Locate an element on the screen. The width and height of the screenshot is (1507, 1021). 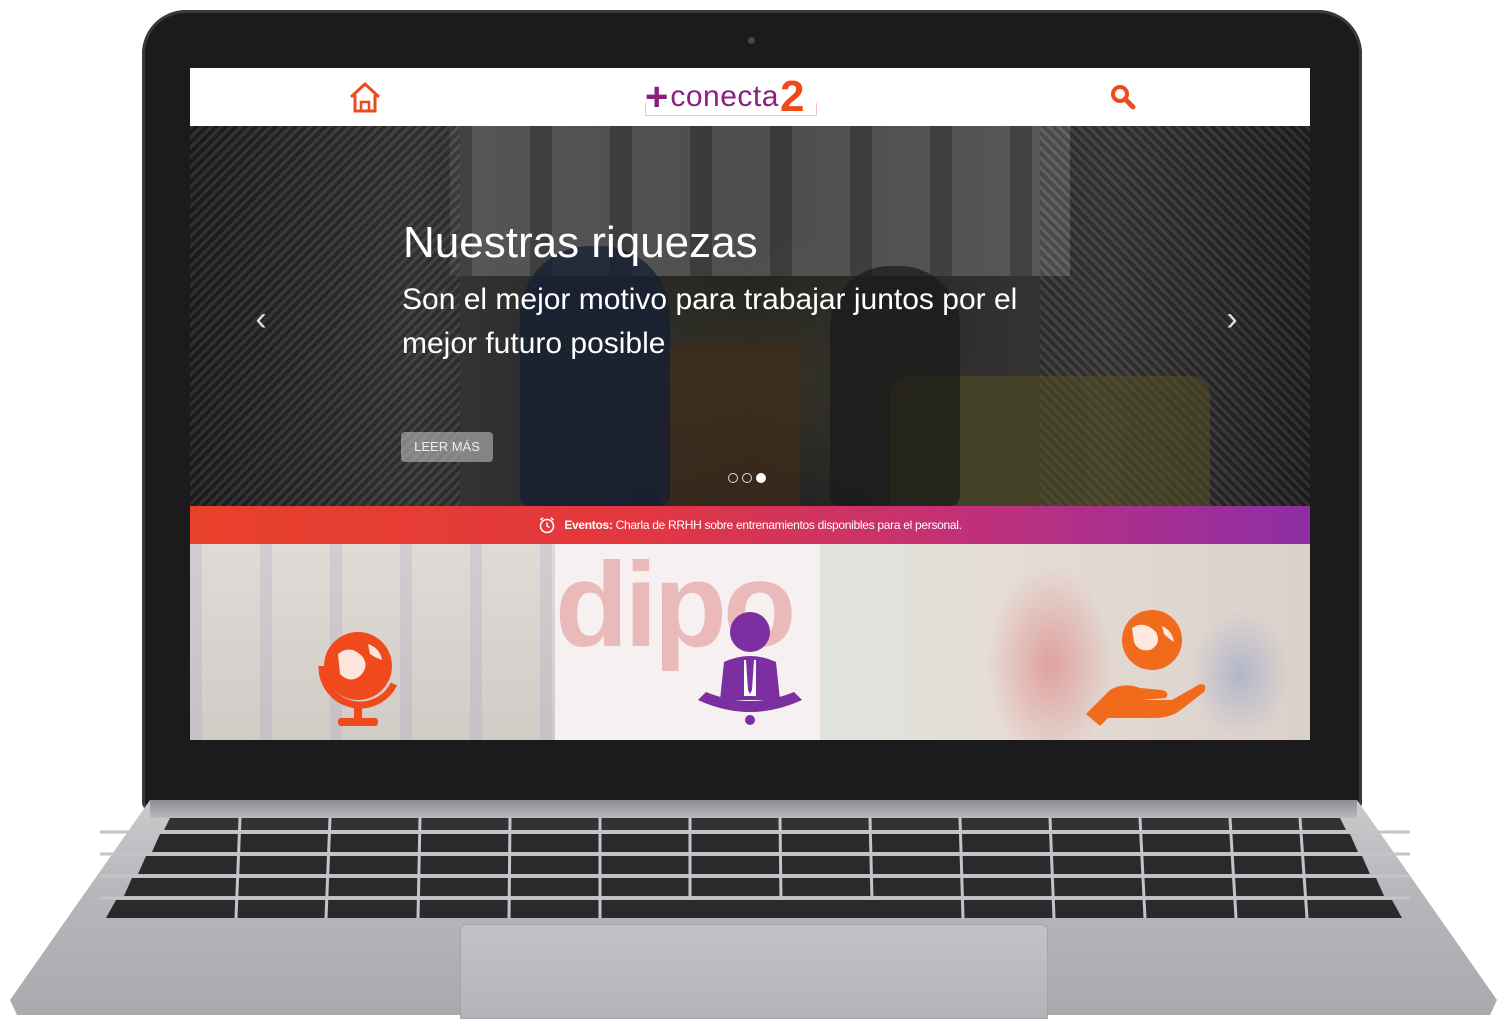
tile-globe is located at coordinates (372, 642).